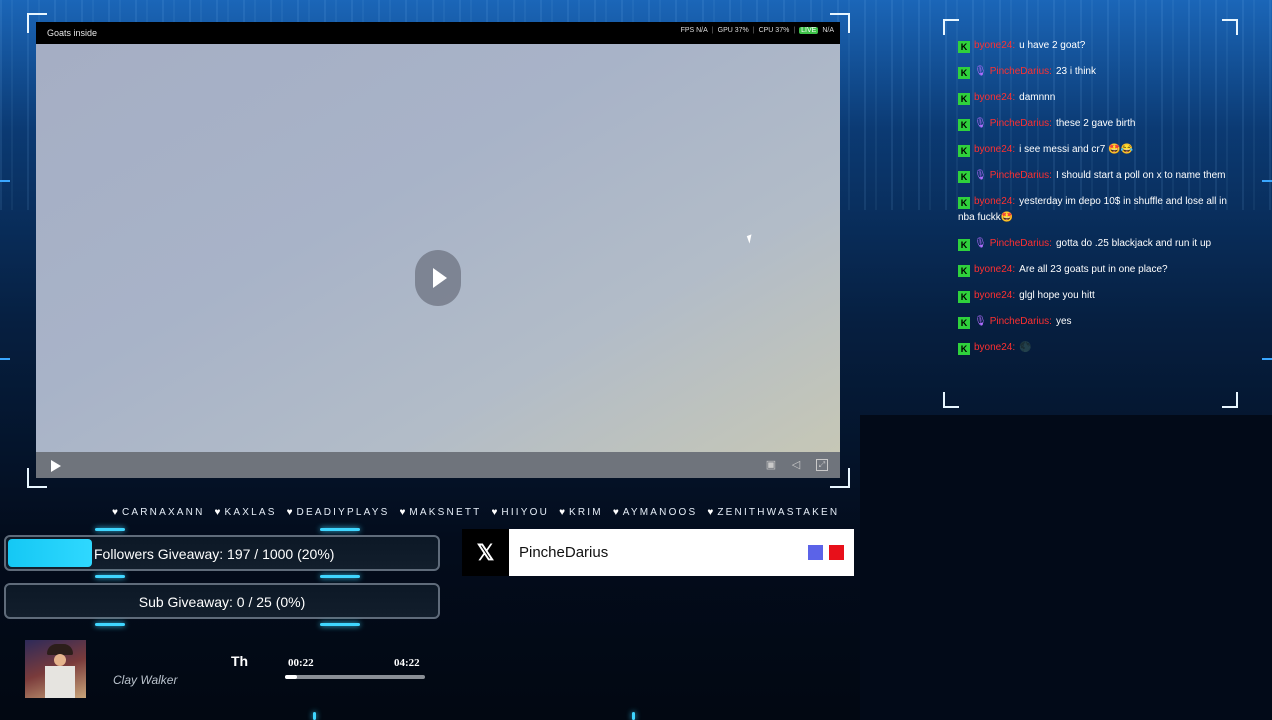 Image resolution: width=1272 pixels, height=720 pixels. What do you see at coordinates (145, 680) in the screenshot?
I see `song-artist: Clay Walker` at bounding box center [145, 680].